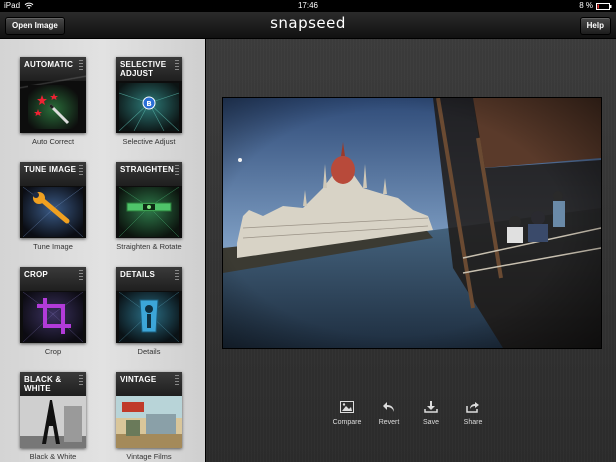  Describe the element at coordinates (149, 279) in the screenshot. I see `tool-title: DETAILS` at that location.